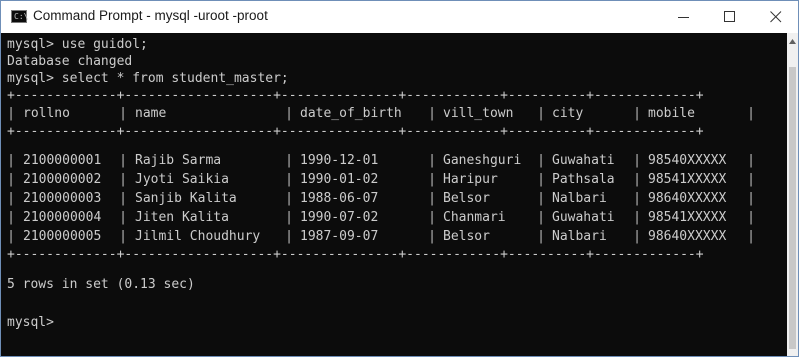 Image resolution: width=799 pixels, height=357 pixels. I want to click on result-summary: 5 rows in set (0.13 sec), so click(101, 284).